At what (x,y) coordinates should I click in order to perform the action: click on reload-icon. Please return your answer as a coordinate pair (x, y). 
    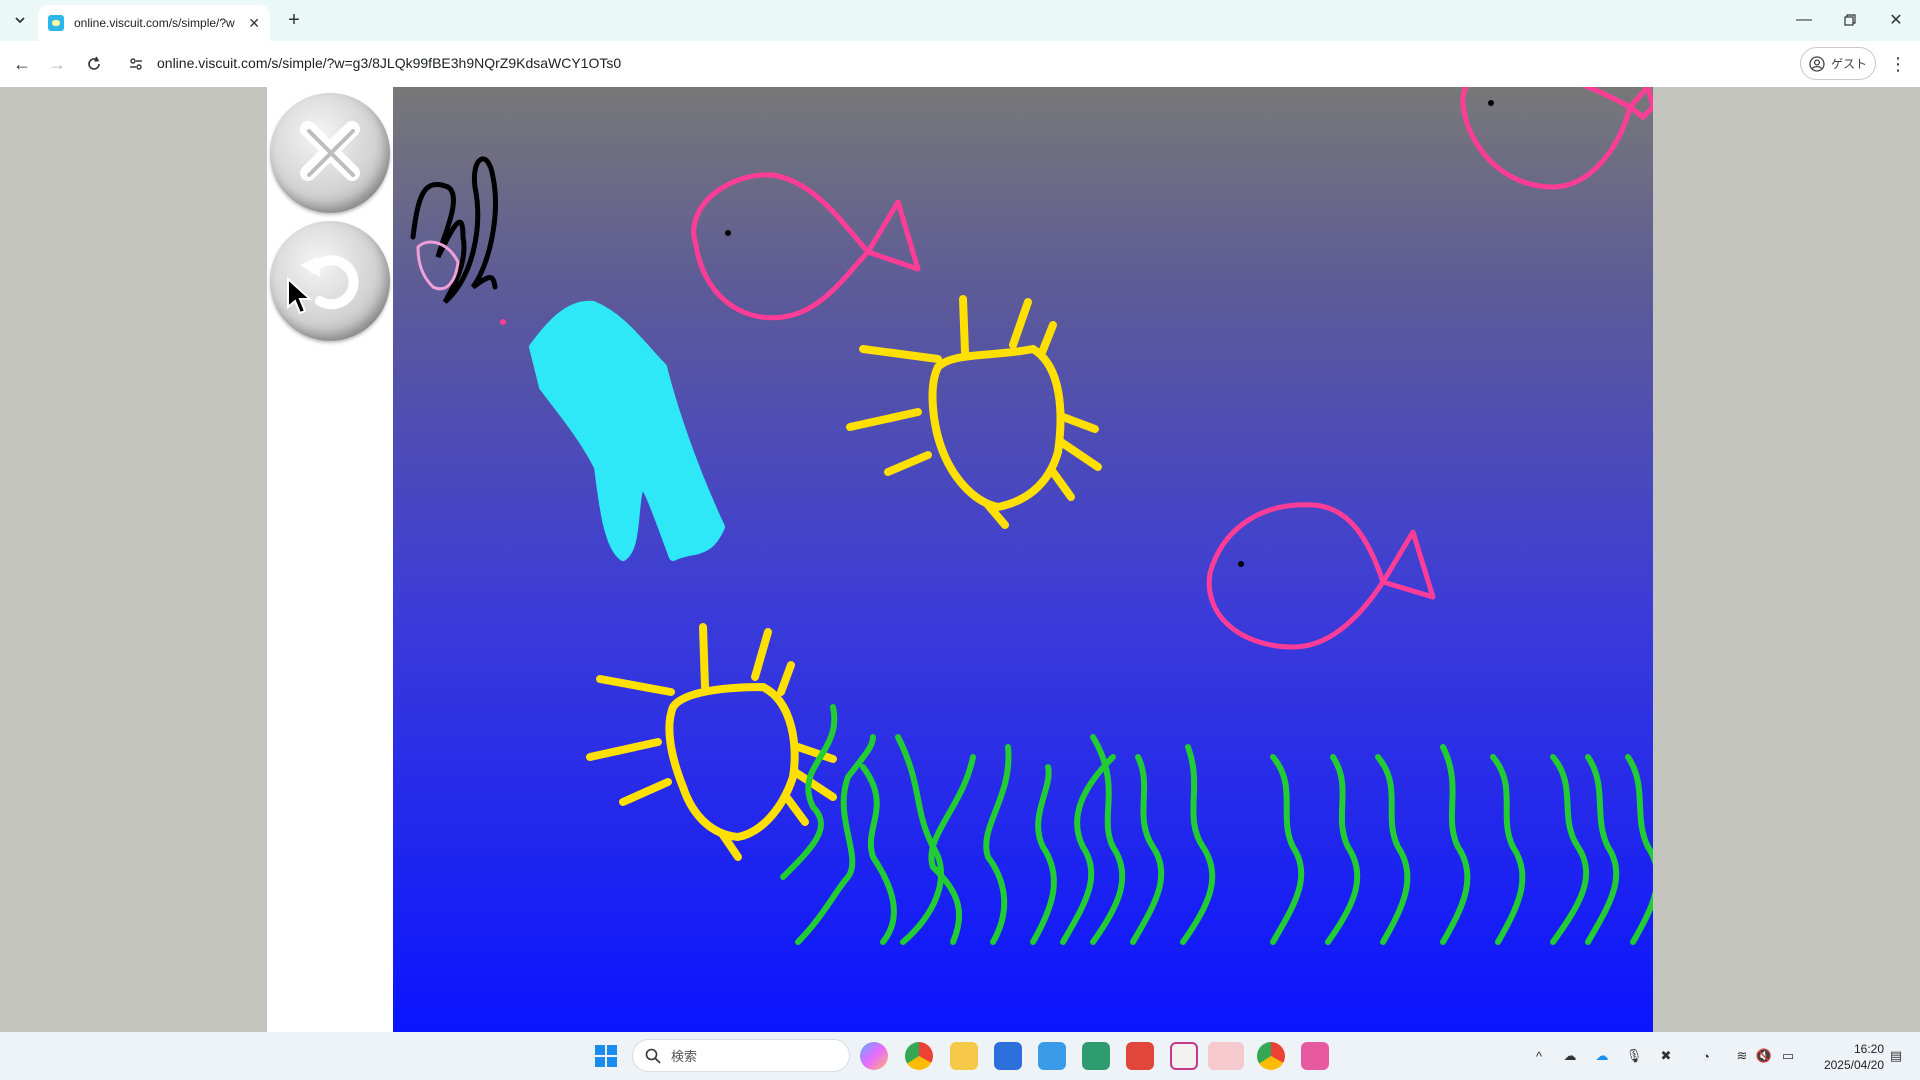
    Looking at the image, I should click on (94, 64).